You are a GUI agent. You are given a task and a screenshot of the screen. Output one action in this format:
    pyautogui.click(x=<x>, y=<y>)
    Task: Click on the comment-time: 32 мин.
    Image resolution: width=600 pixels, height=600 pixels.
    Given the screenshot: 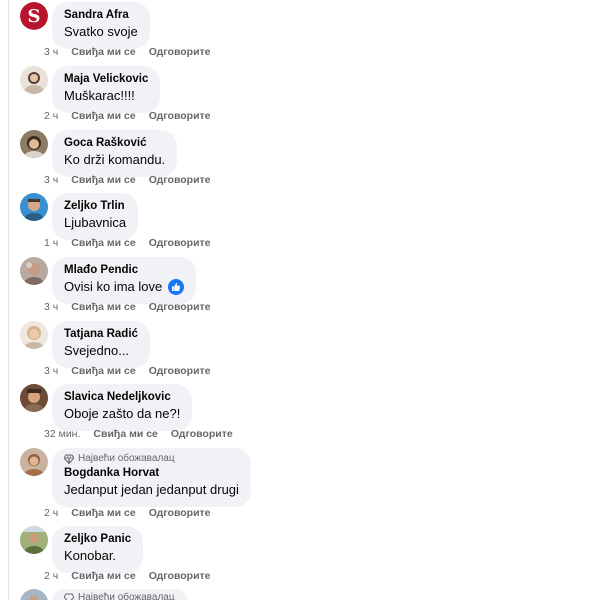 What is the action you would take?
    pyautogui.click(x=62, y=434)
    